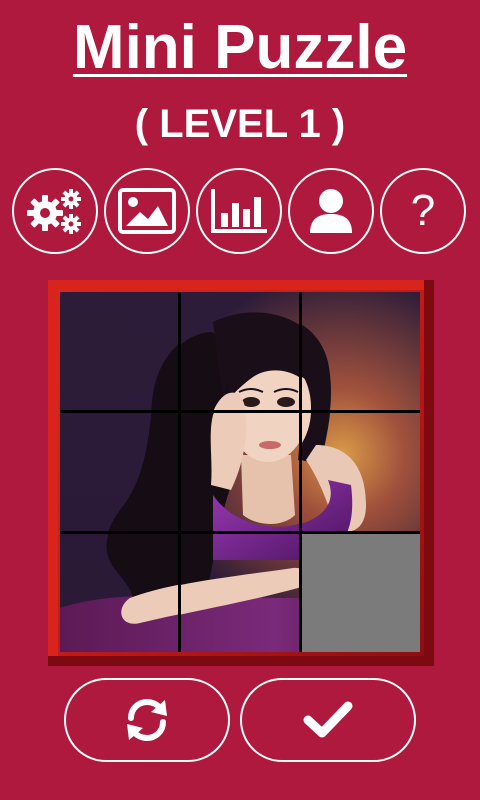  I want to click on profile-button, so click(331, 211).